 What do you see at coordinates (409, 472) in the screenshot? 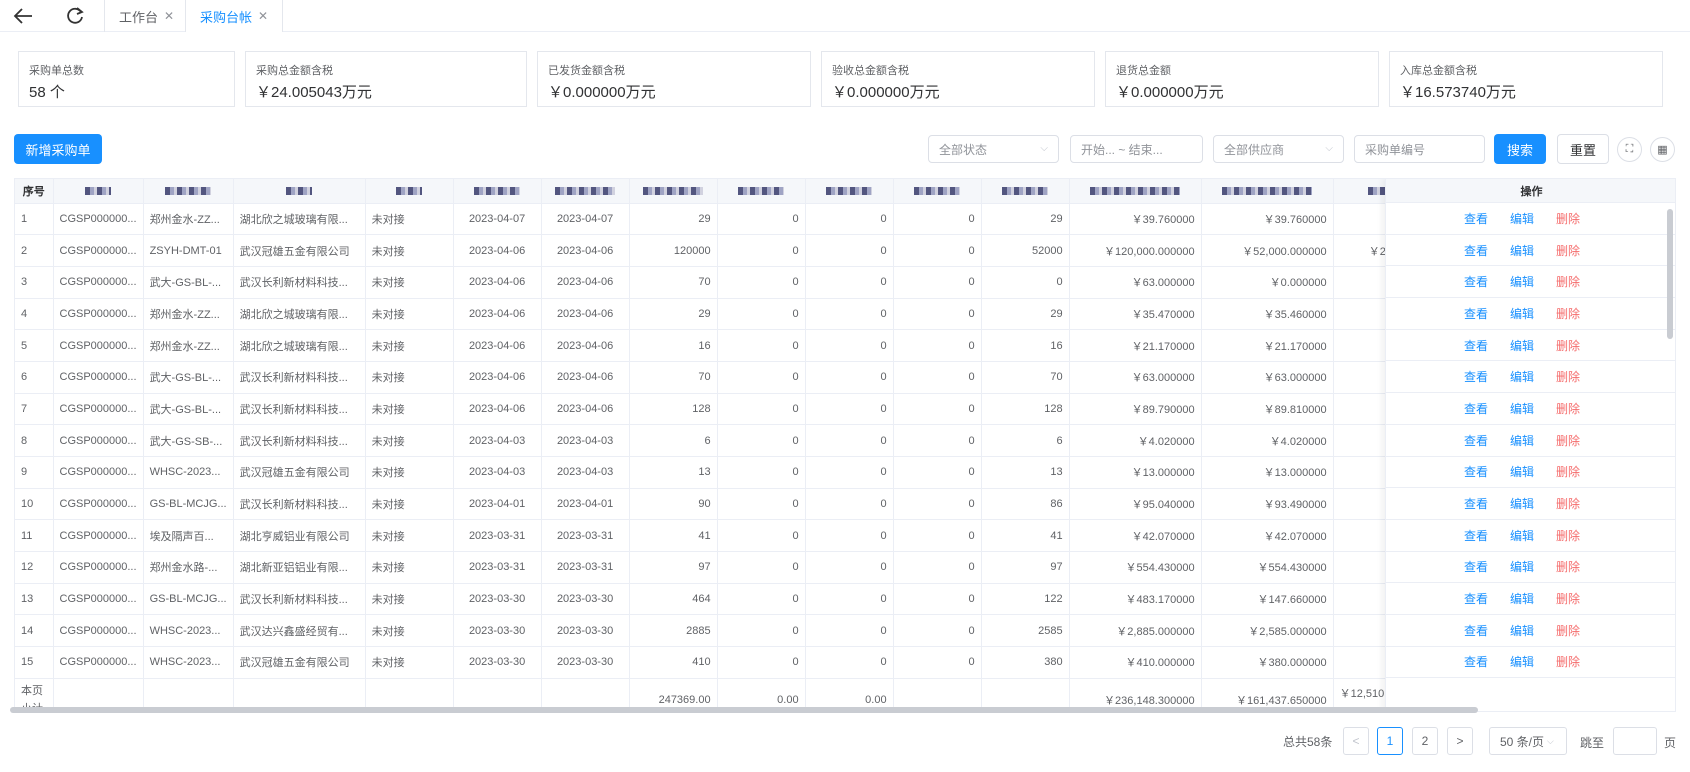
I see `cell-sync-status: 未对接` at bounding box center [409, 472].